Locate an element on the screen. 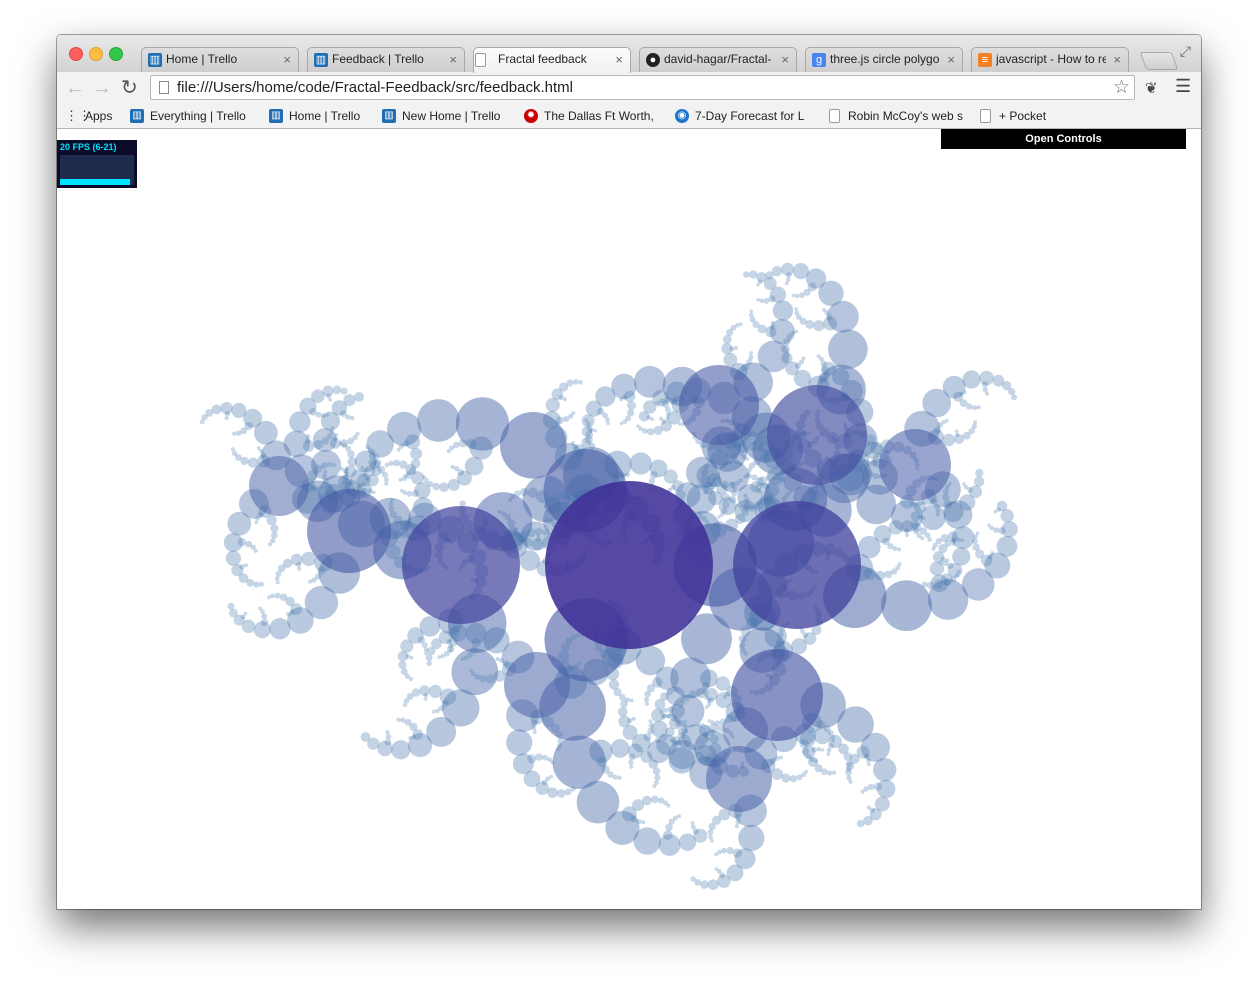 This screenshot has height=988, width=1258. tab-javascript-how-to: ≡ javascript - How to re × is located at coordinates (1050, 59).